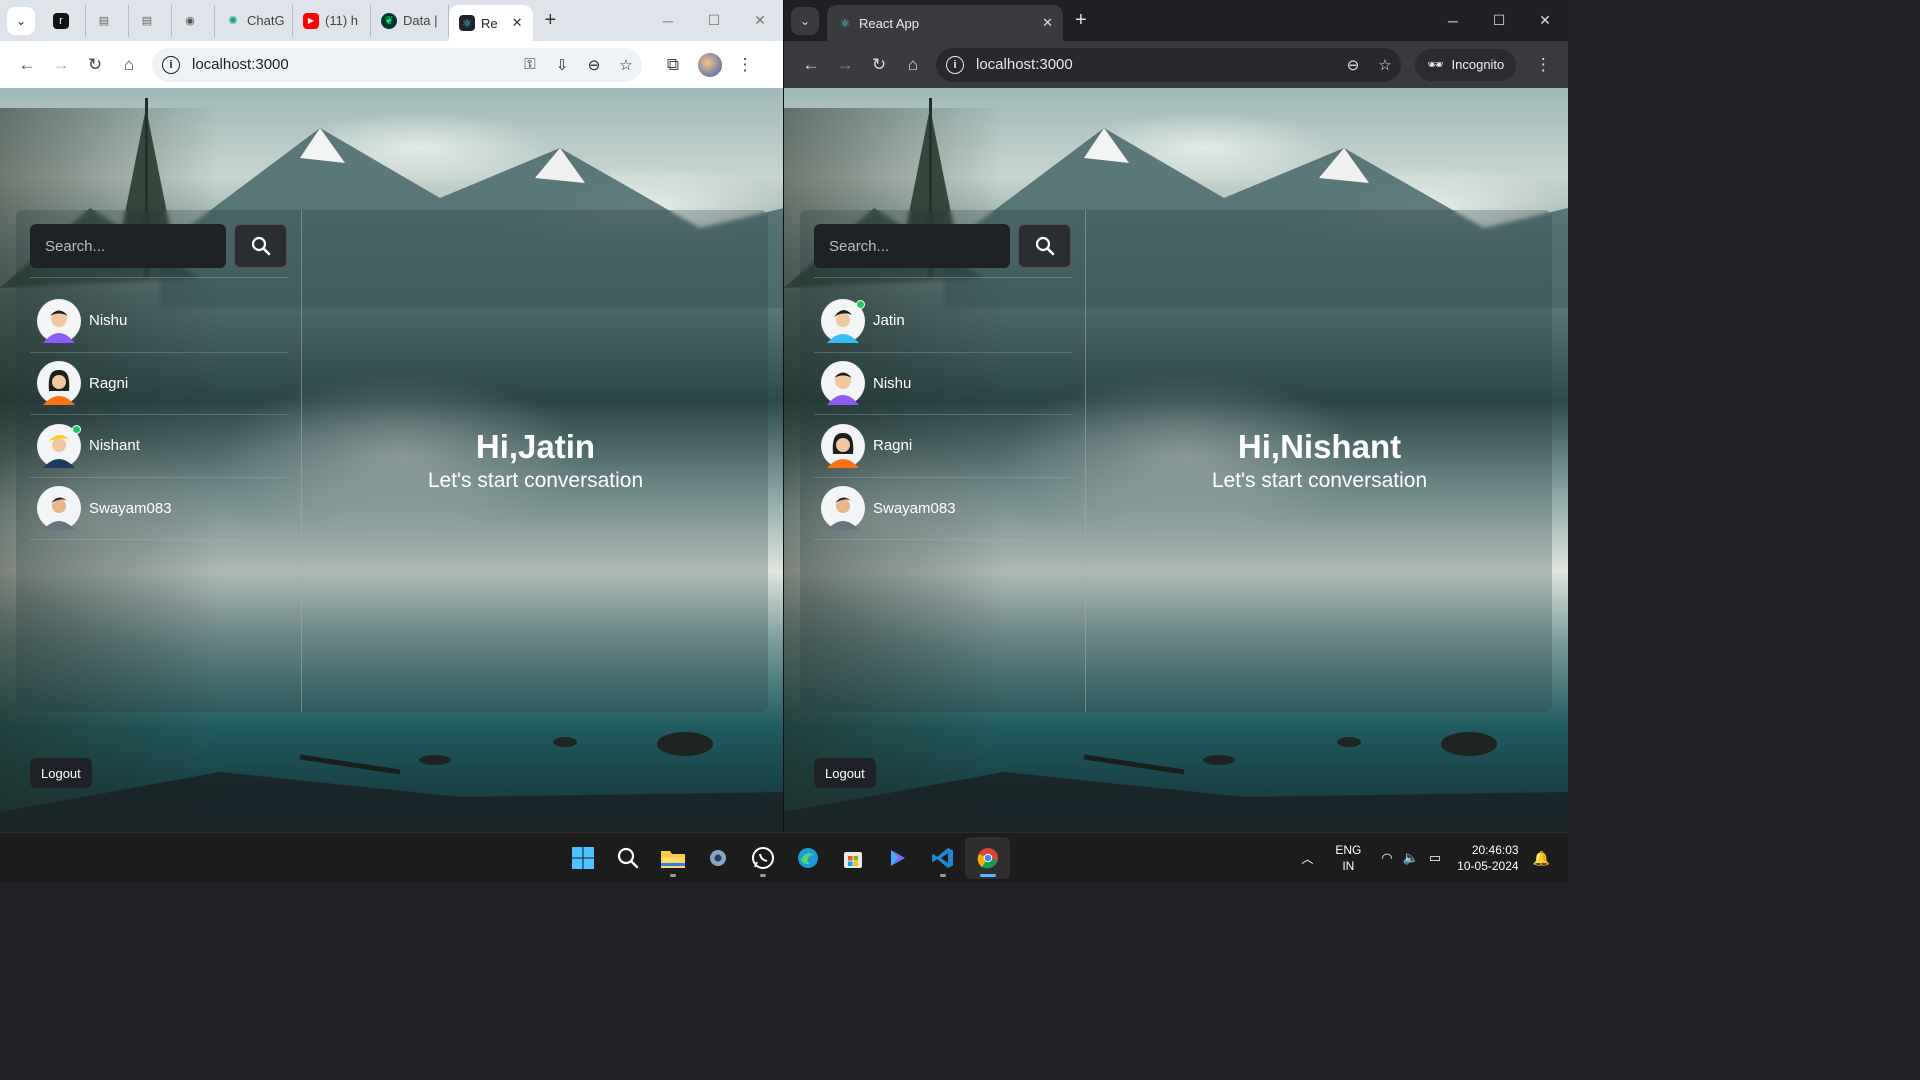  What do you see at coordinates (717, 858) in the screenshot?
I see `settings-icon` at bounding box center [717, 858].